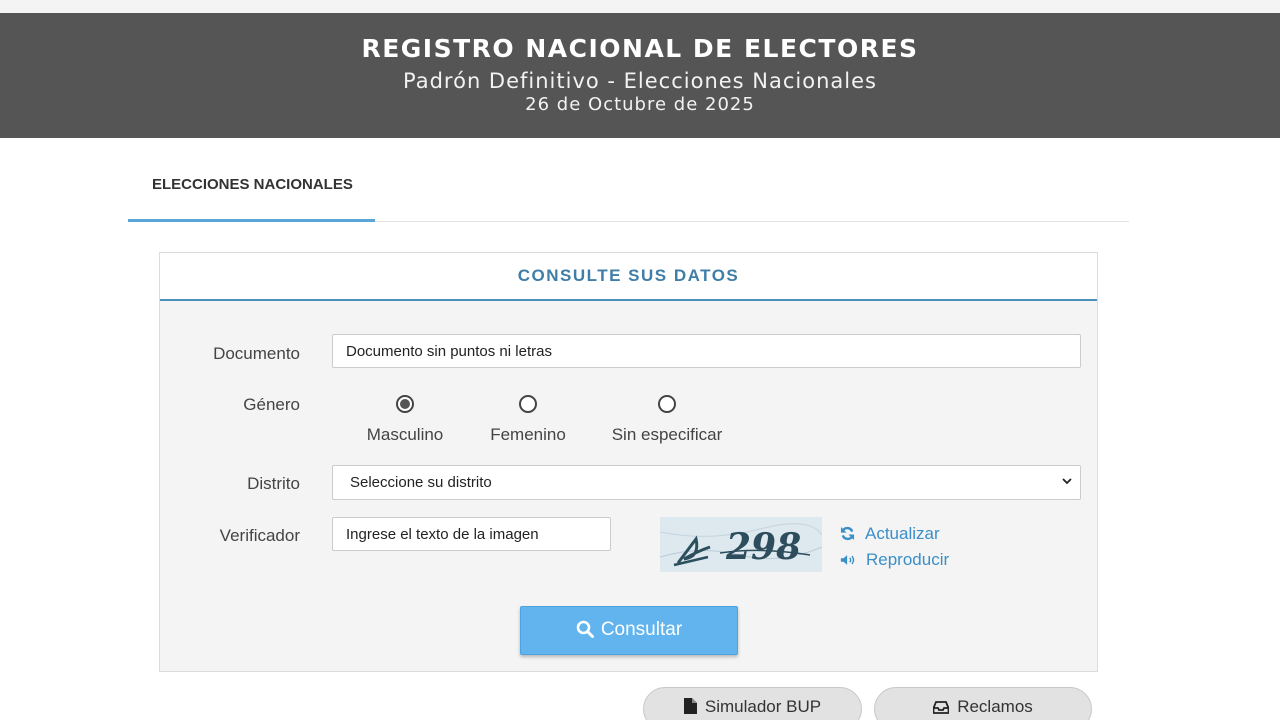 The width and height of the screenshot is (1280, 720). I want to click on simulador-bup-label: Simulador BUP, so click(763, 706).